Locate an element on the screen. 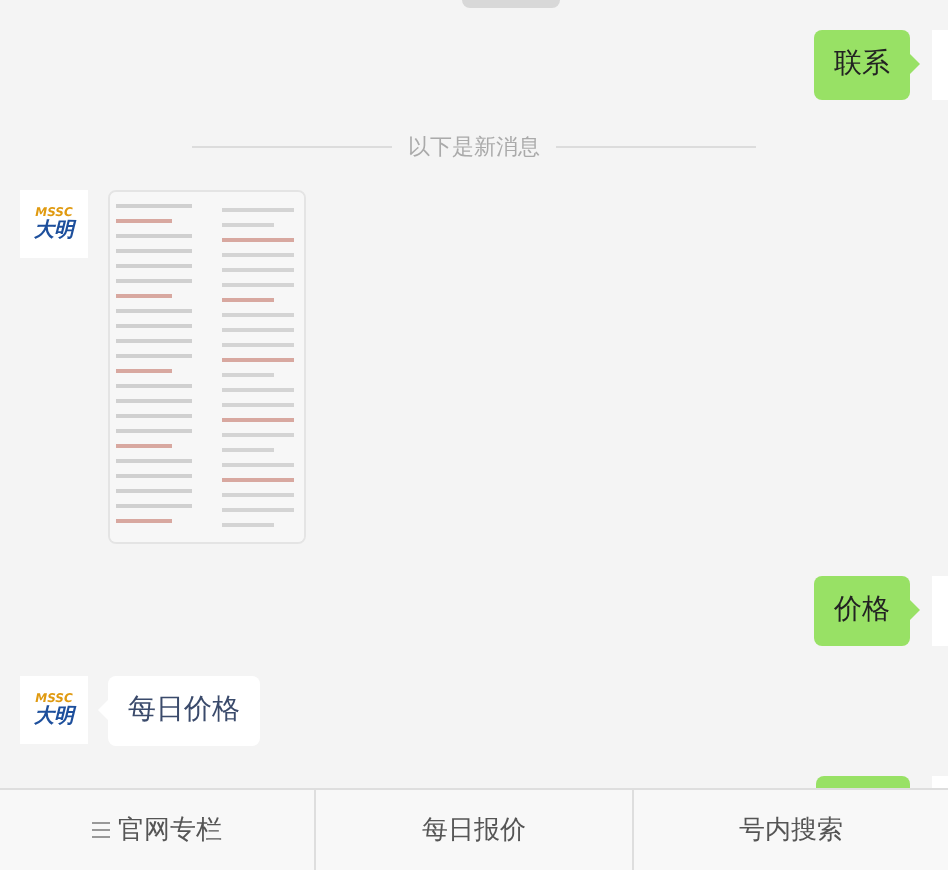 The width and height of the screenshot is (948, 870). menu-tab: 每日报价 is located at coordinates (473, 830).